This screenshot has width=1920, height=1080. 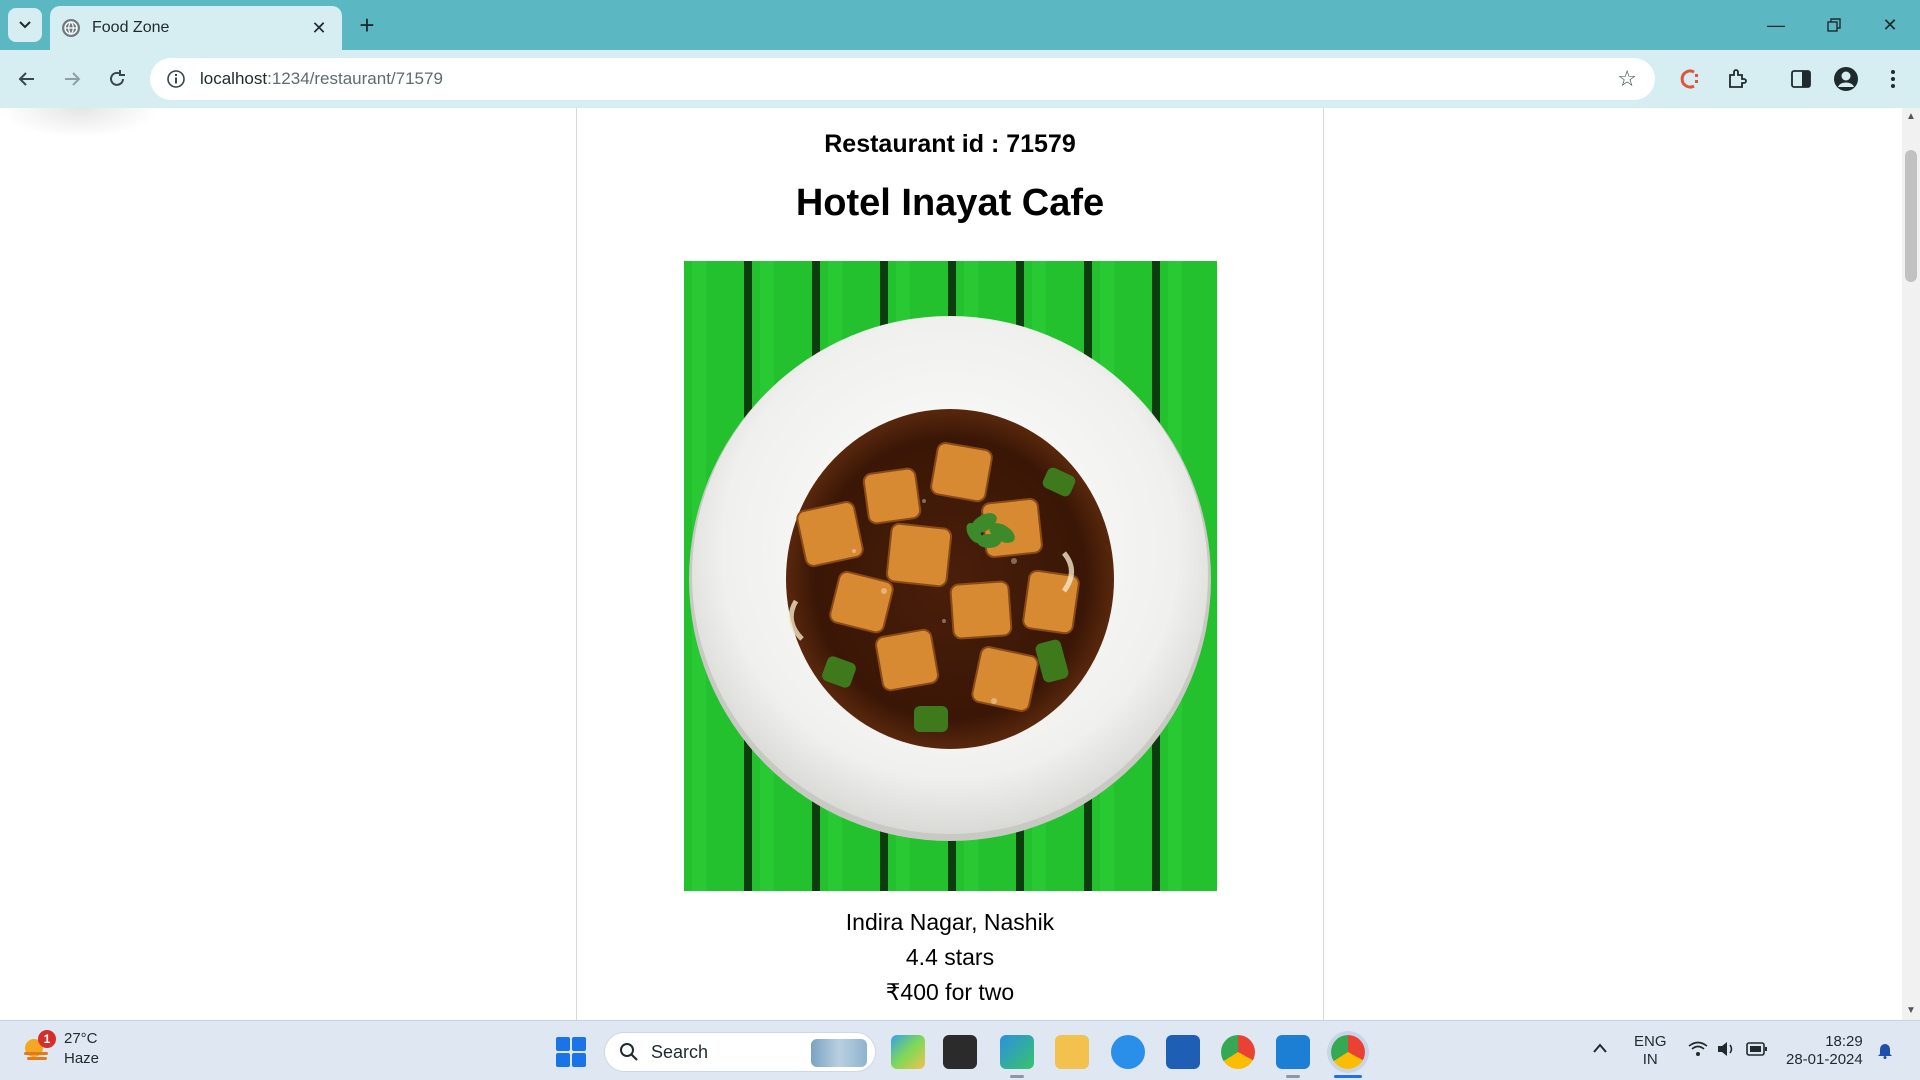 I want to click on task-view-icon, so click(x=960, y=1052).